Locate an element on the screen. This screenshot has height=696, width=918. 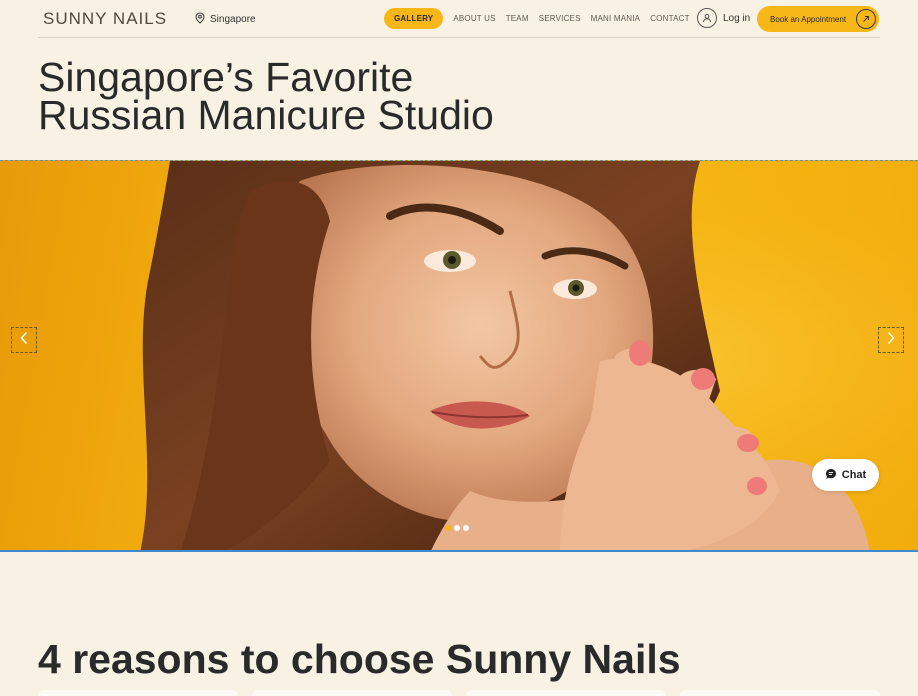
chat-label: Chat is located at coordinates (854, 475).